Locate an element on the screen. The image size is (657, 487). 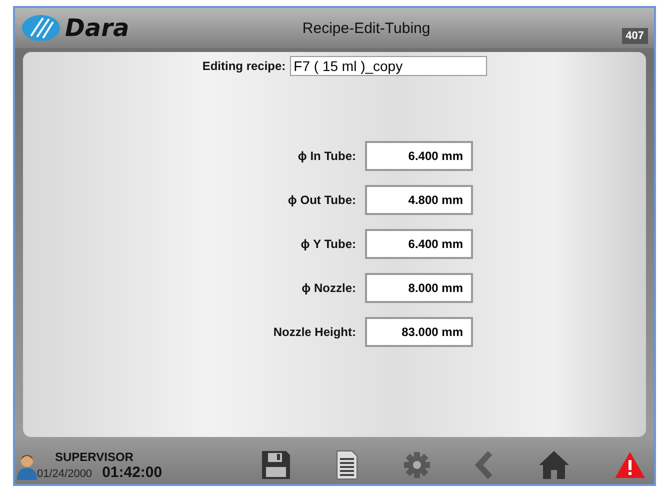
user-avatar-icon is located at coordinates (27, 466).